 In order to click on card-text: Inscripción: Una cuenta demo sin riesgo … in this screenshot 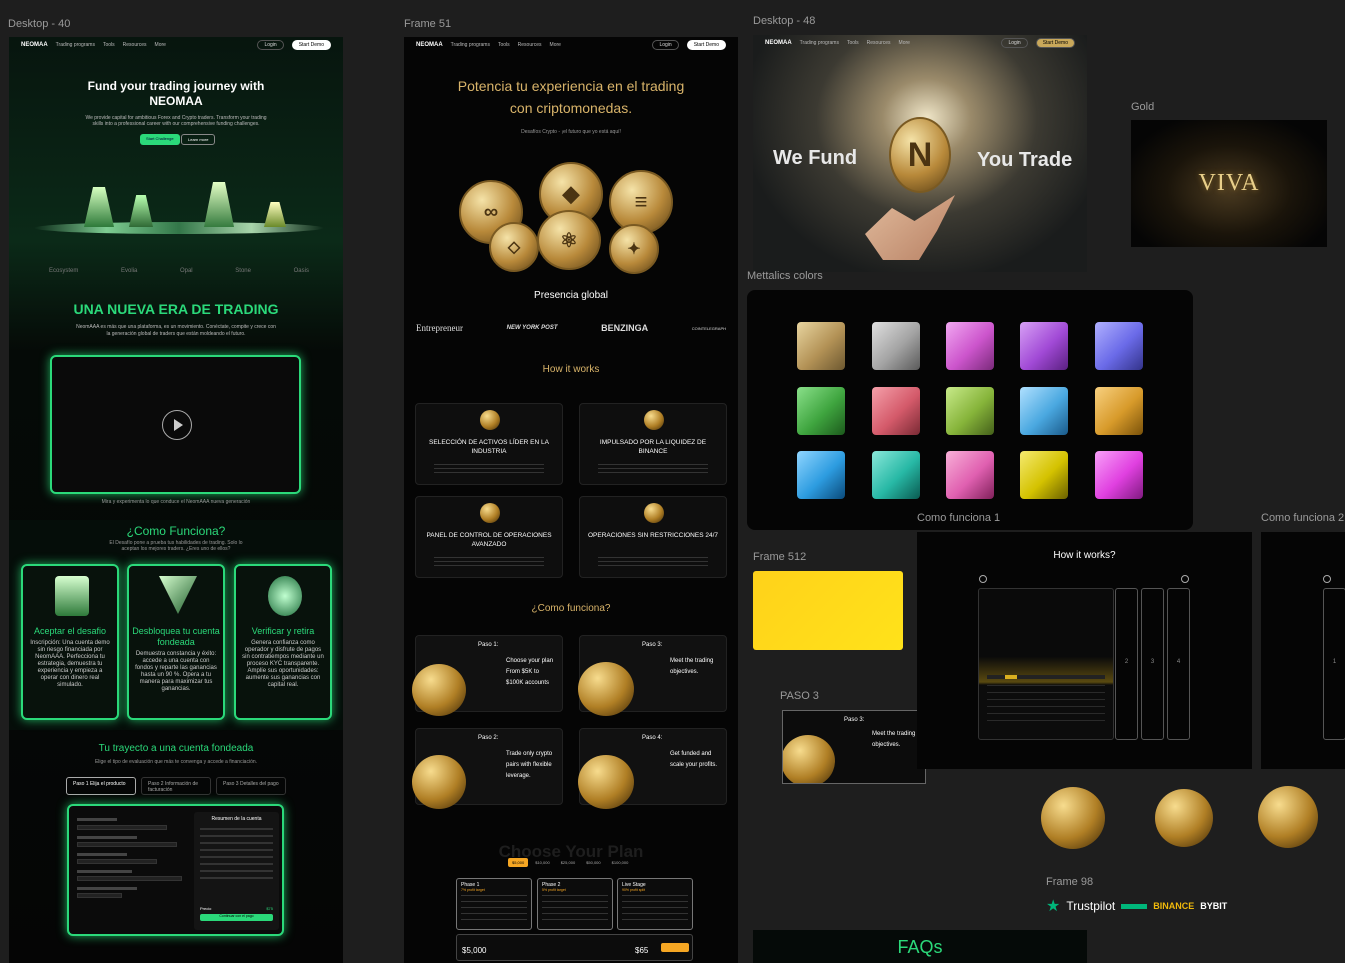, I will do `click(70, 664)`.